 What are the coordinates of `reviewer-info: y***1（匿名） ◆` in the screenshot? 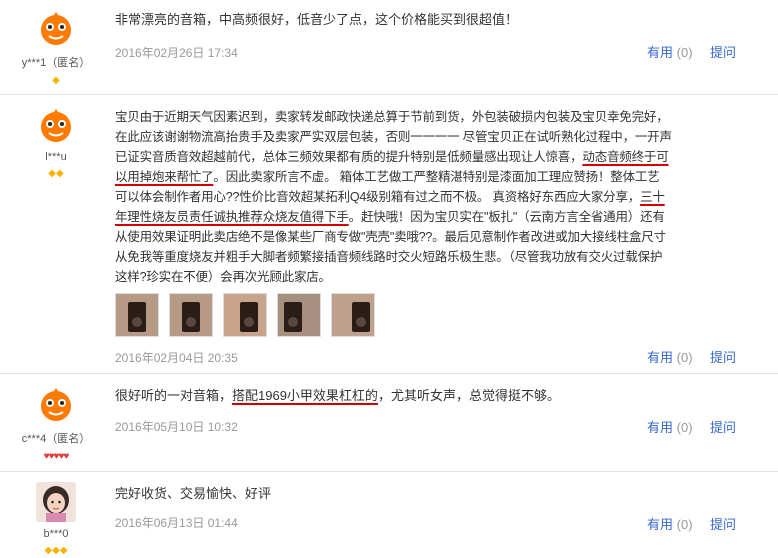 It's located at (56, 48).